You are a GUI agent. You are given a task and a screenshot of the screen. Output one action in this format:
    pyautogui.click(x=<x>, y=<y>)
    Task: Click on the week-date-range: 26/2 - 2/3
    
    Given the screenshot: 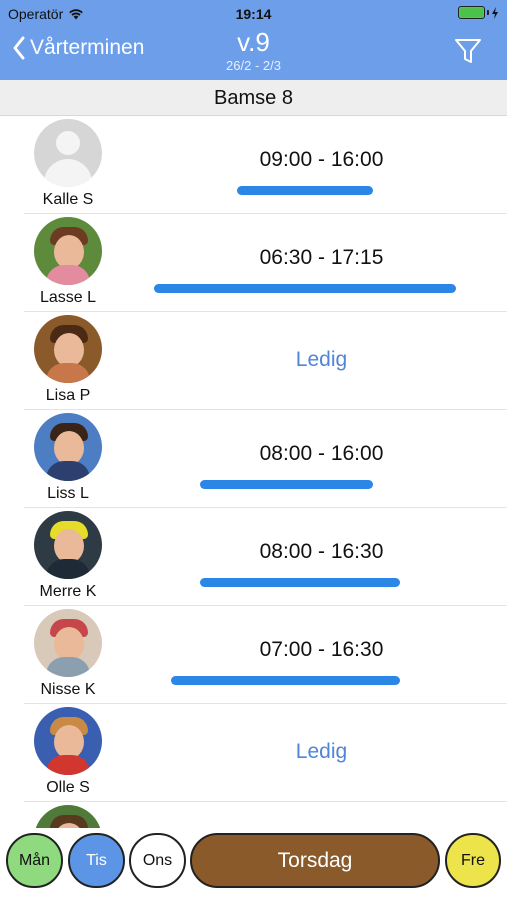 What is the action you would take?
    pyautogui.click(x=253, y=65)
    